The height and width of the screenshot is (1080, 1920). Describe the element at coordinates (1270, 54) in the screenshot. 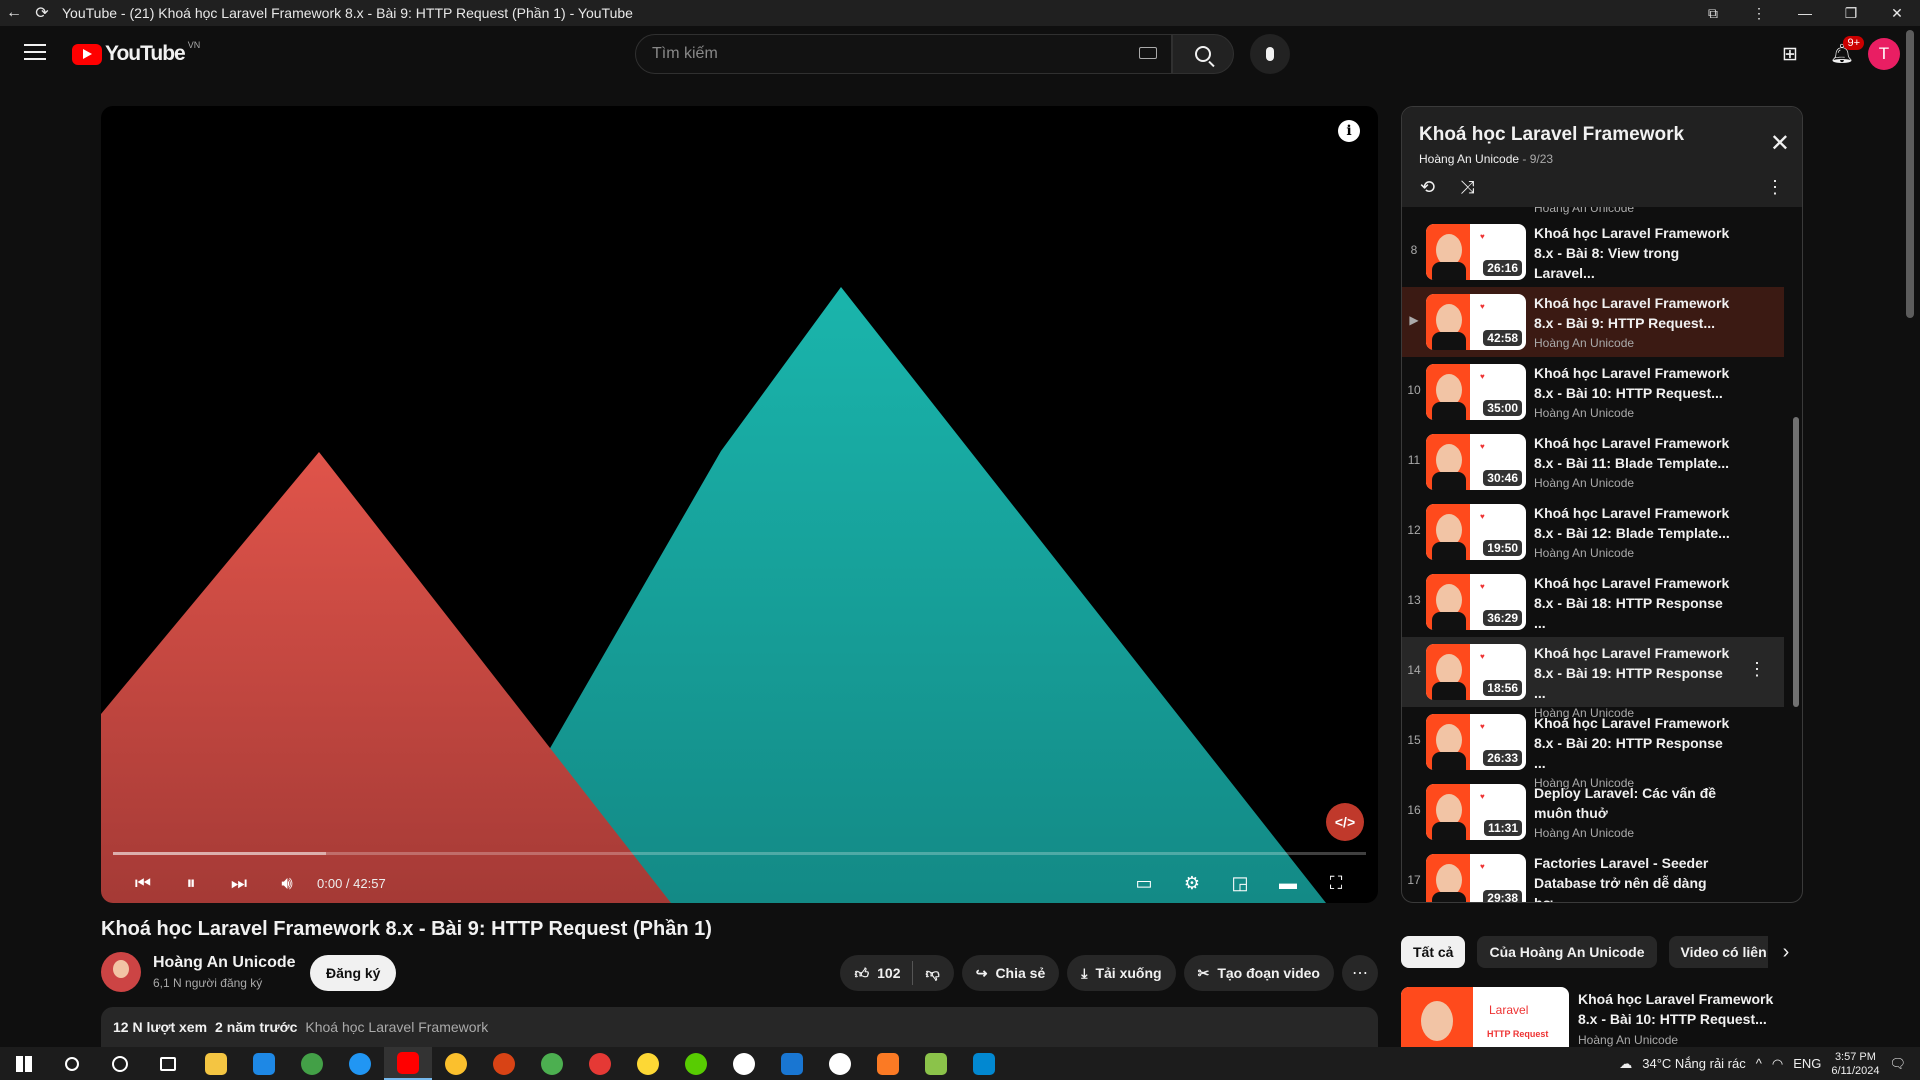

I see `voice-search-button` at that location.